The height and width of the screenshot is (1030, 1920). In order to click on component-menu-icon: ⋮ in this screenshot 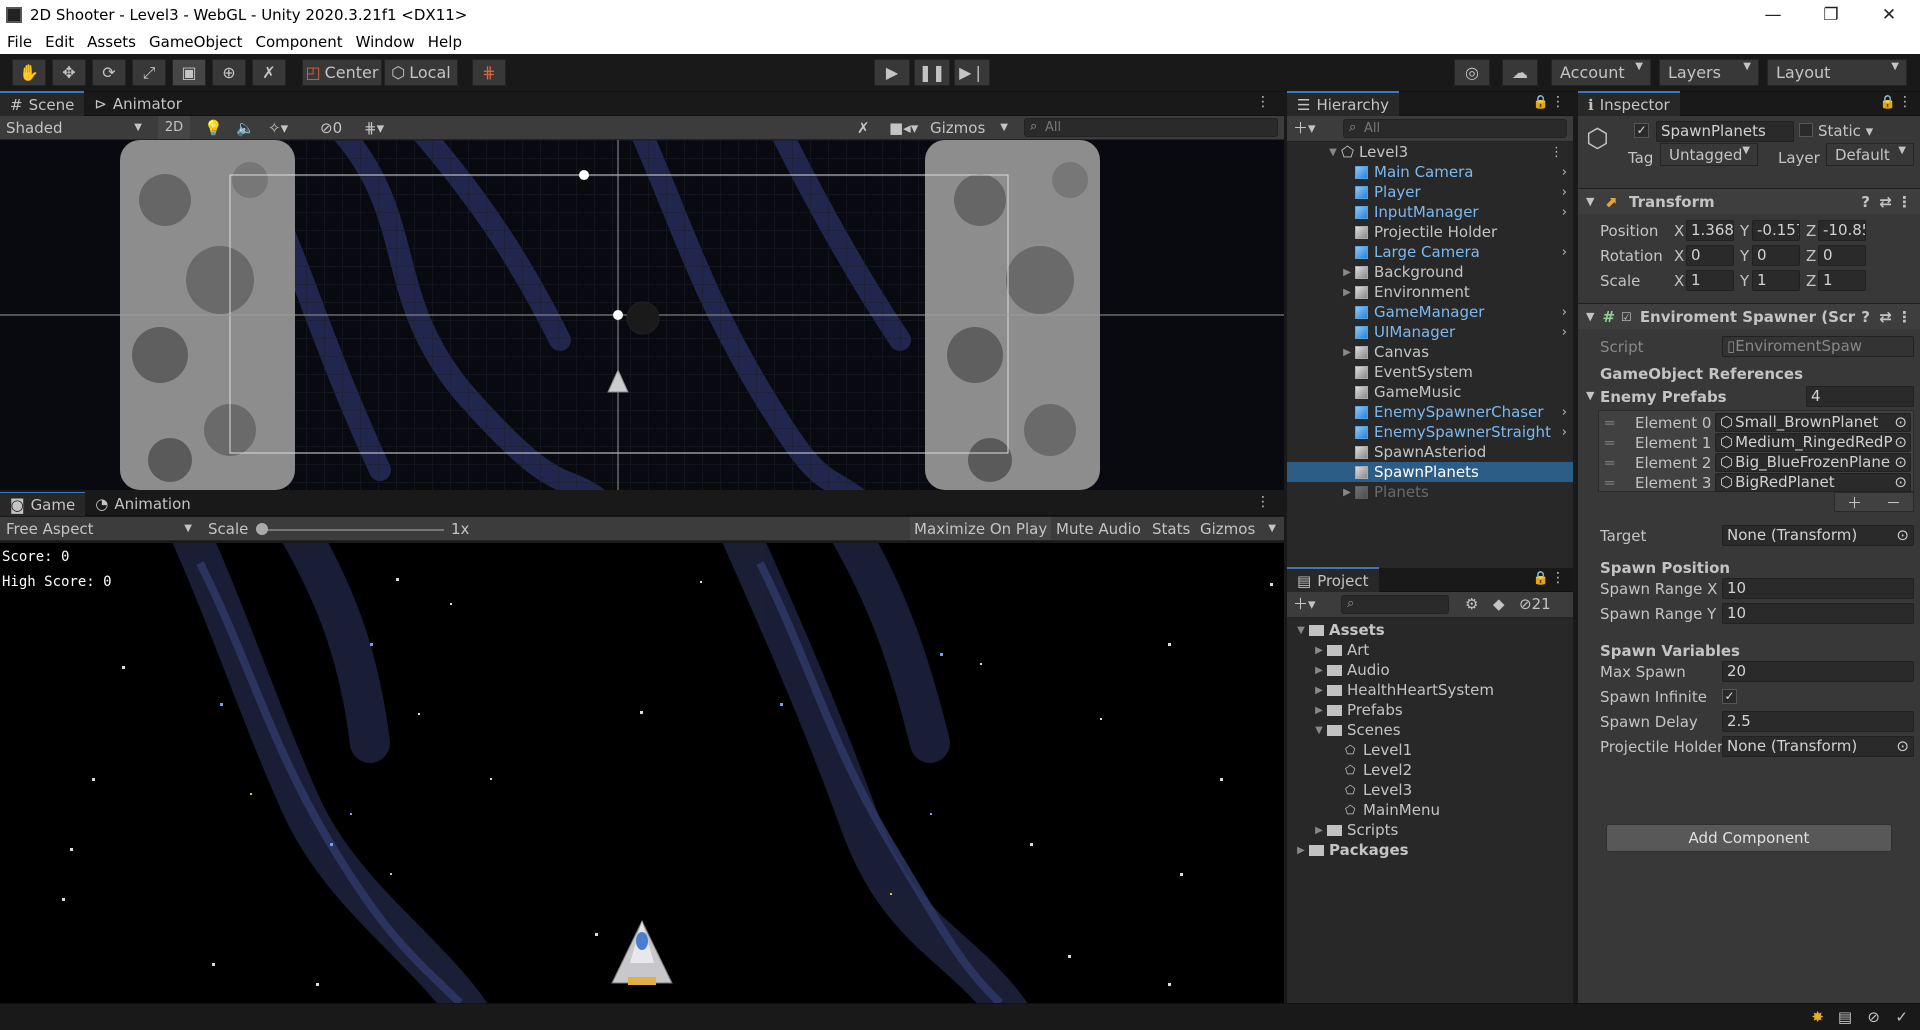, I will do `click(1904, 317)`.